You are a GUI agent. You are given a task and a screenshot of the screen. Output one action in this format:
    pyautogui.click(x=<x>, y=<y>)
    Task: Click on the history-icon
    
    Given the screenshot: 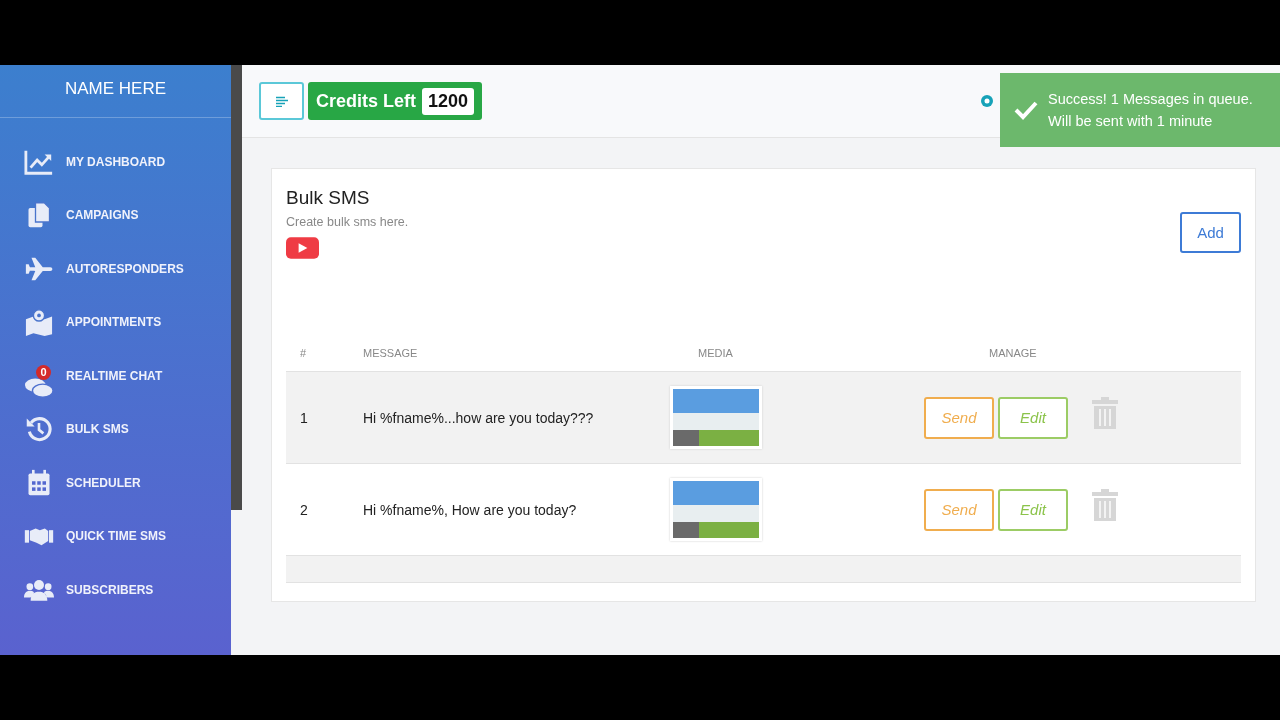 What is the action you would take?
    pyautogui.click(x=39, y=429)
    